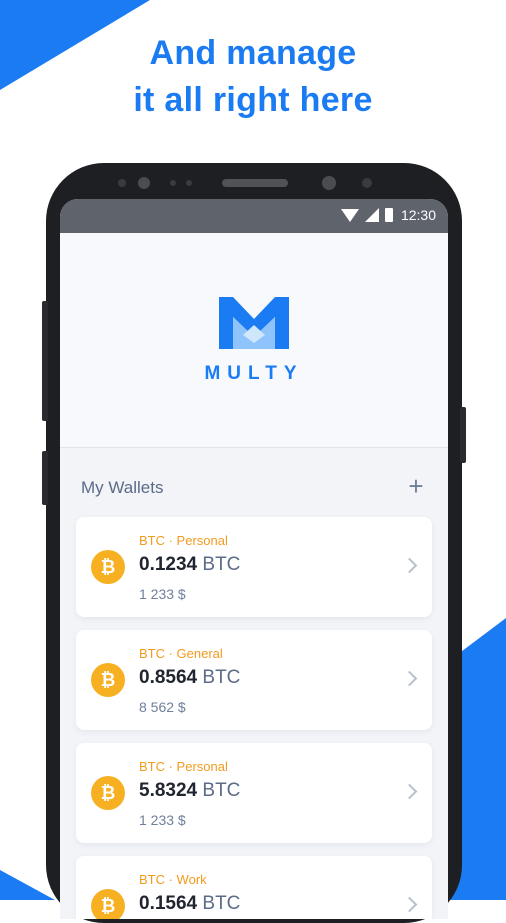 This screenshot has height=923, width=506. I want to click on wallets-title: My Wallets, so click(122, 487).